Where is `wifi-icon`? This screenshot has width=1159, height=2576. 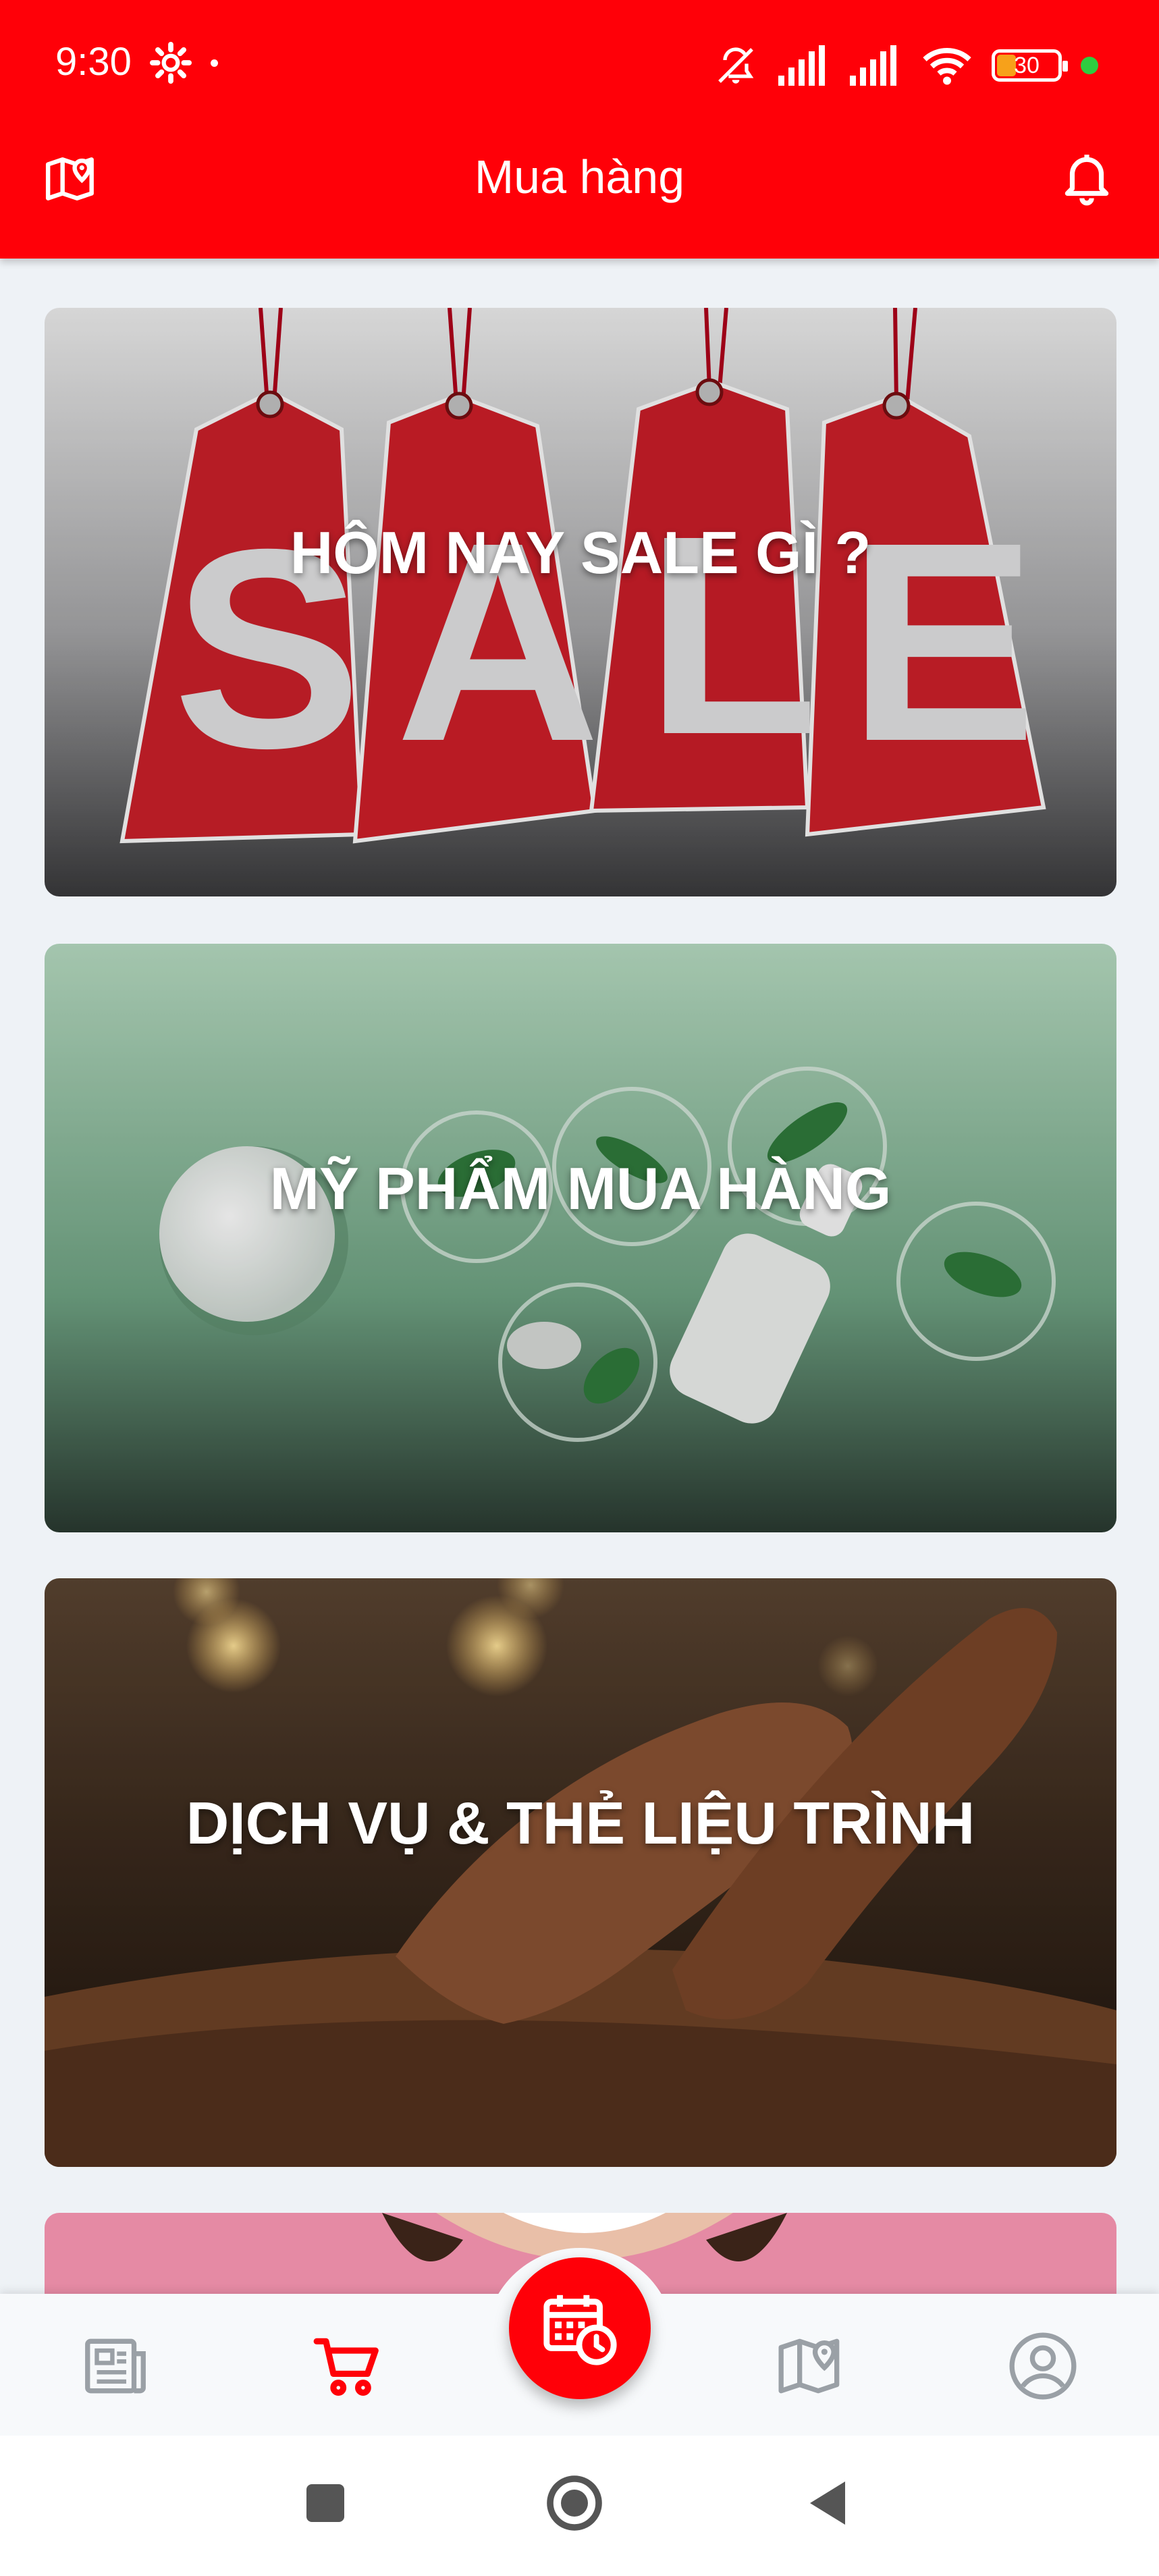 wifi-icon is located at coordinates (947, 66).